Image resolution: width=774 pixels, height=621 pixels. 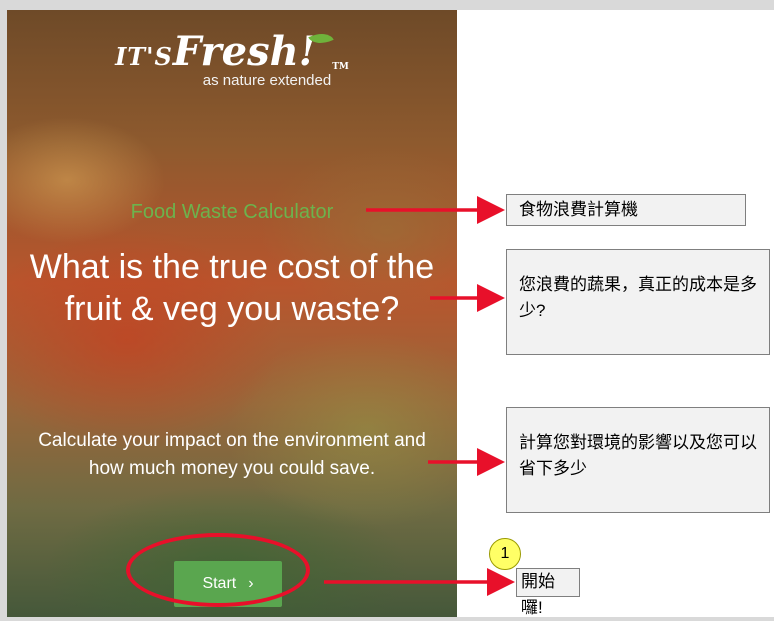 I want to click on step-number-badge: 1, so click(x=505, y=554).